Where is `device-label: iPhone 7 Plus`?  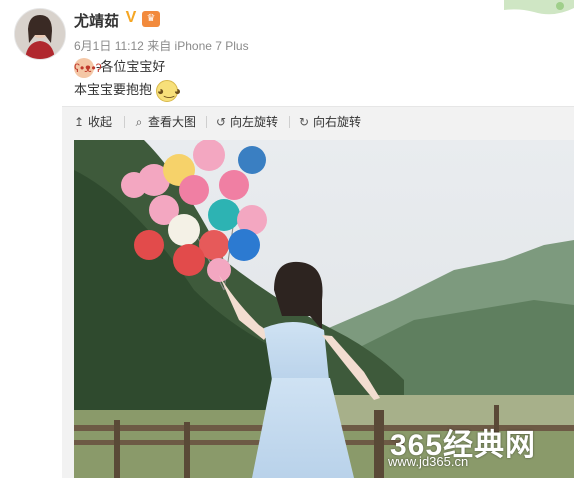 device-label: iPhone 7 Plus is located at coordinates (212, 46).